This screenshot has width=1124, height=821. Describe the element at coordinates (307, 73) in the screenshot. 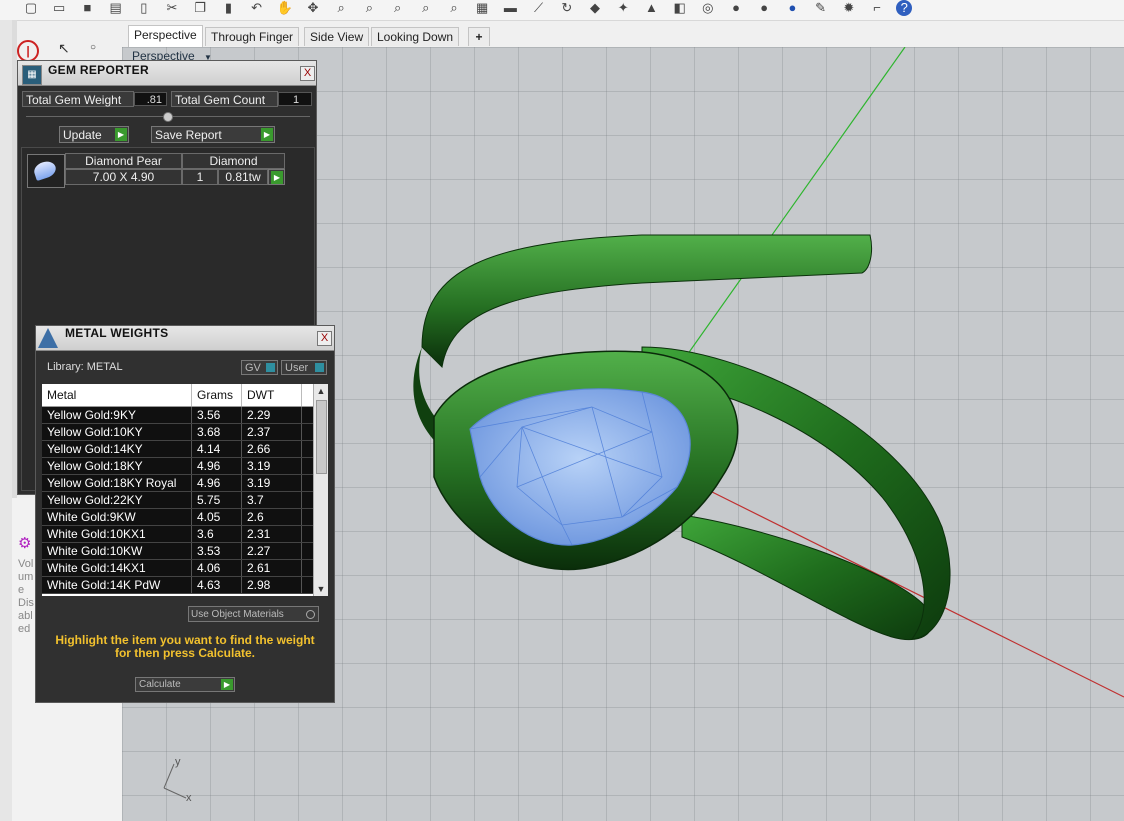

I see `gem-reporter-close-button: X` at that location.